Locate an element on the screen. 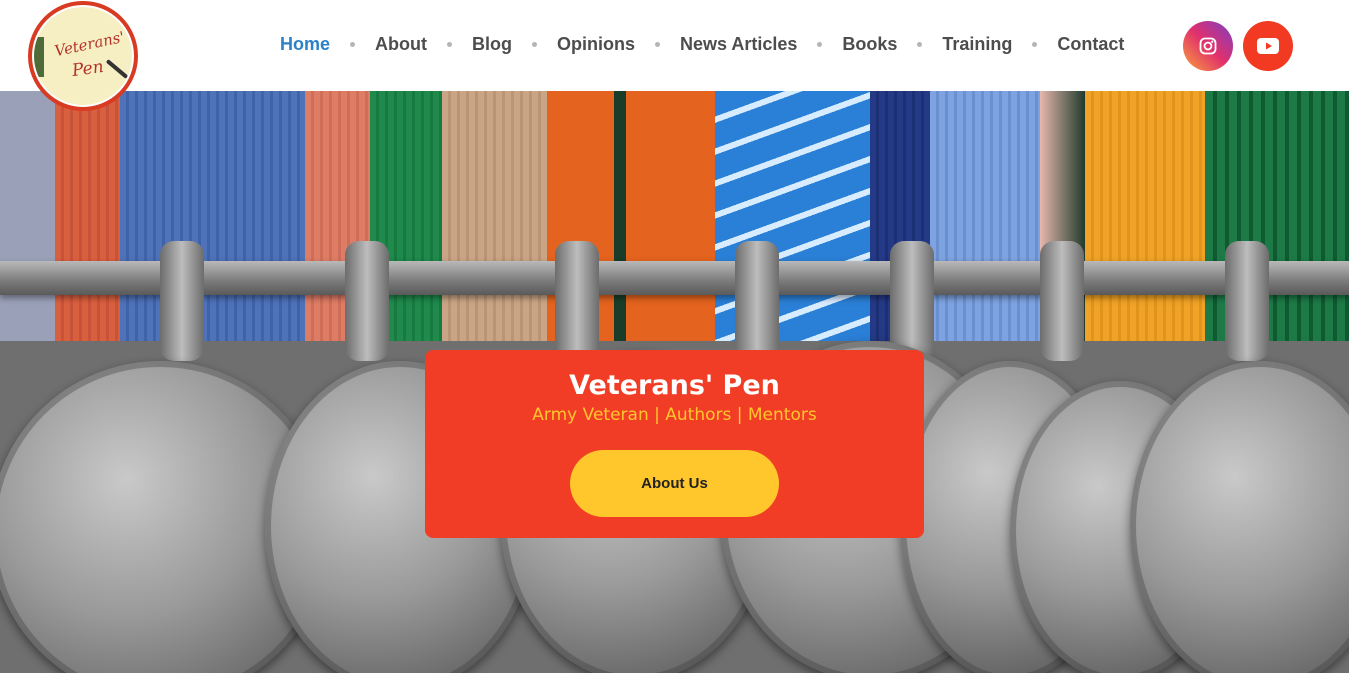  logo-text-line2: Pen is located at coordinates (87, 69).